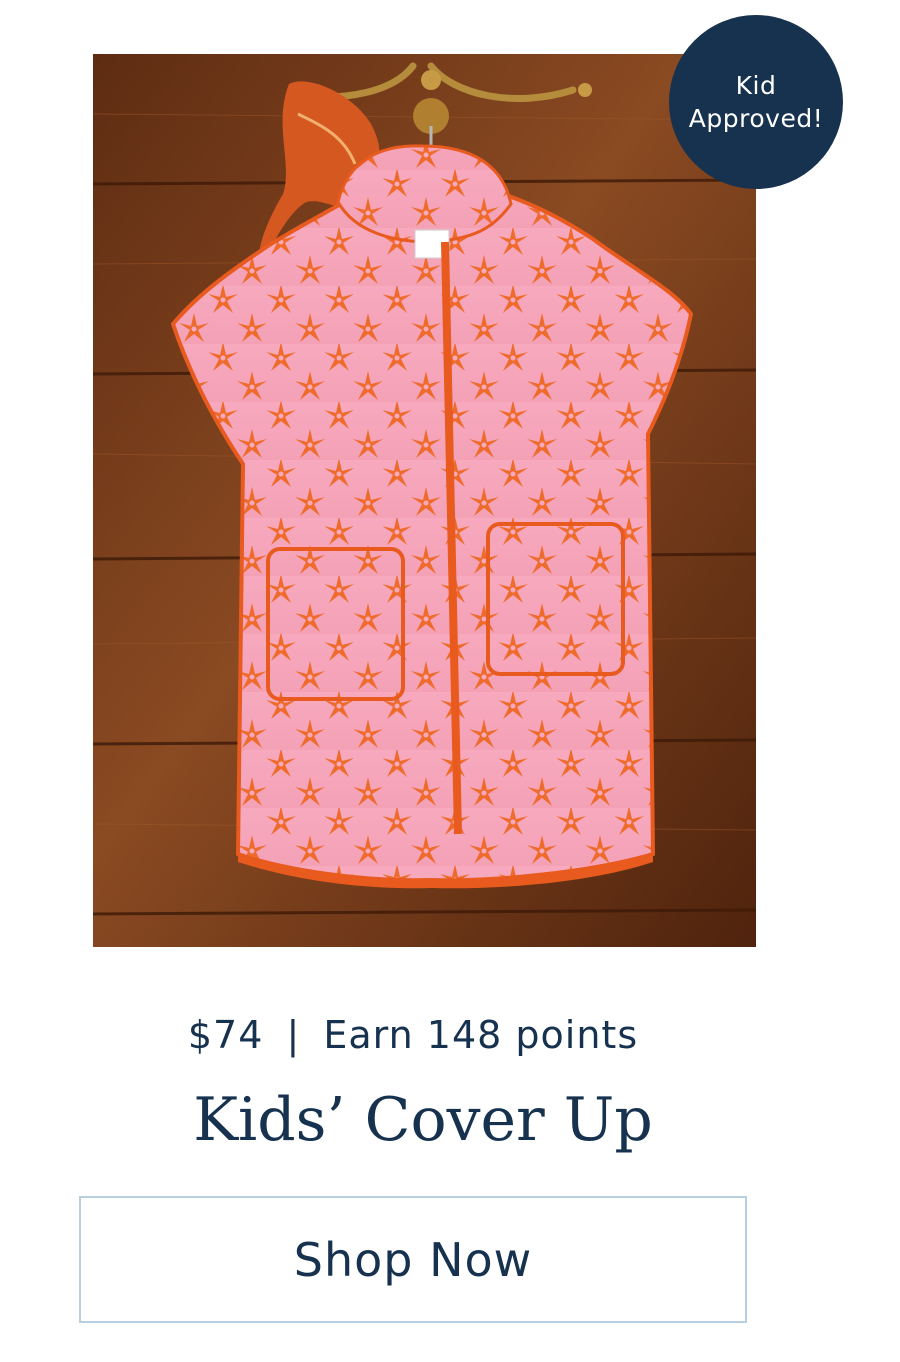 The image size is (900, 1362). Describe the element at coordinates (413, 1259) in the screenshot. I see `shop-now-button: Shop Now` at that location.